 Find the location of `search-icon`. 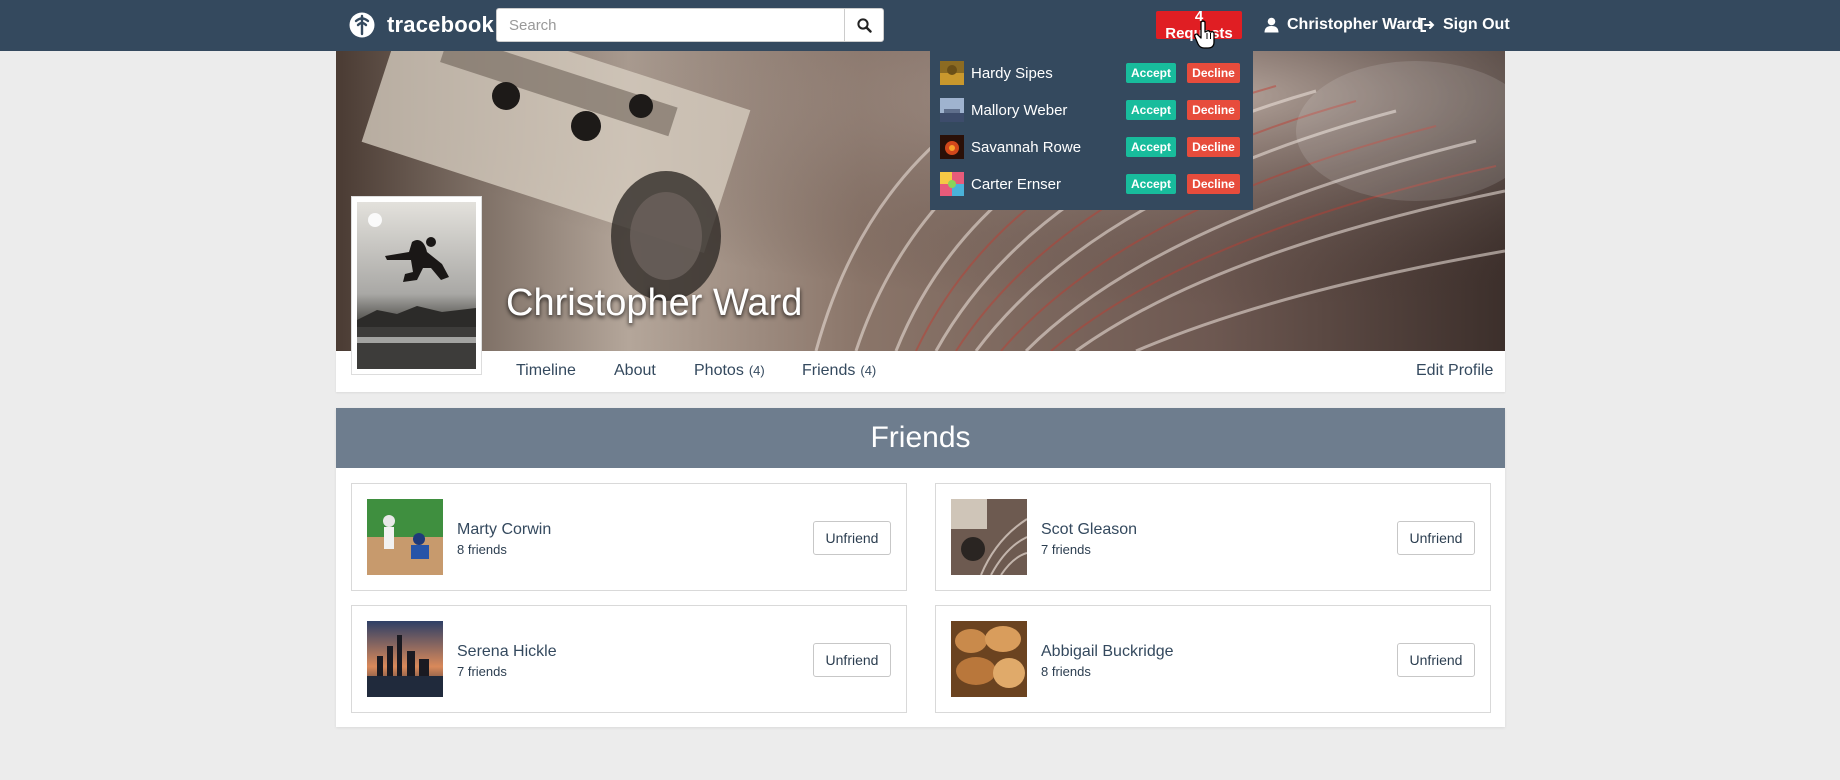

search-icon is located at coordinates (864, 25).